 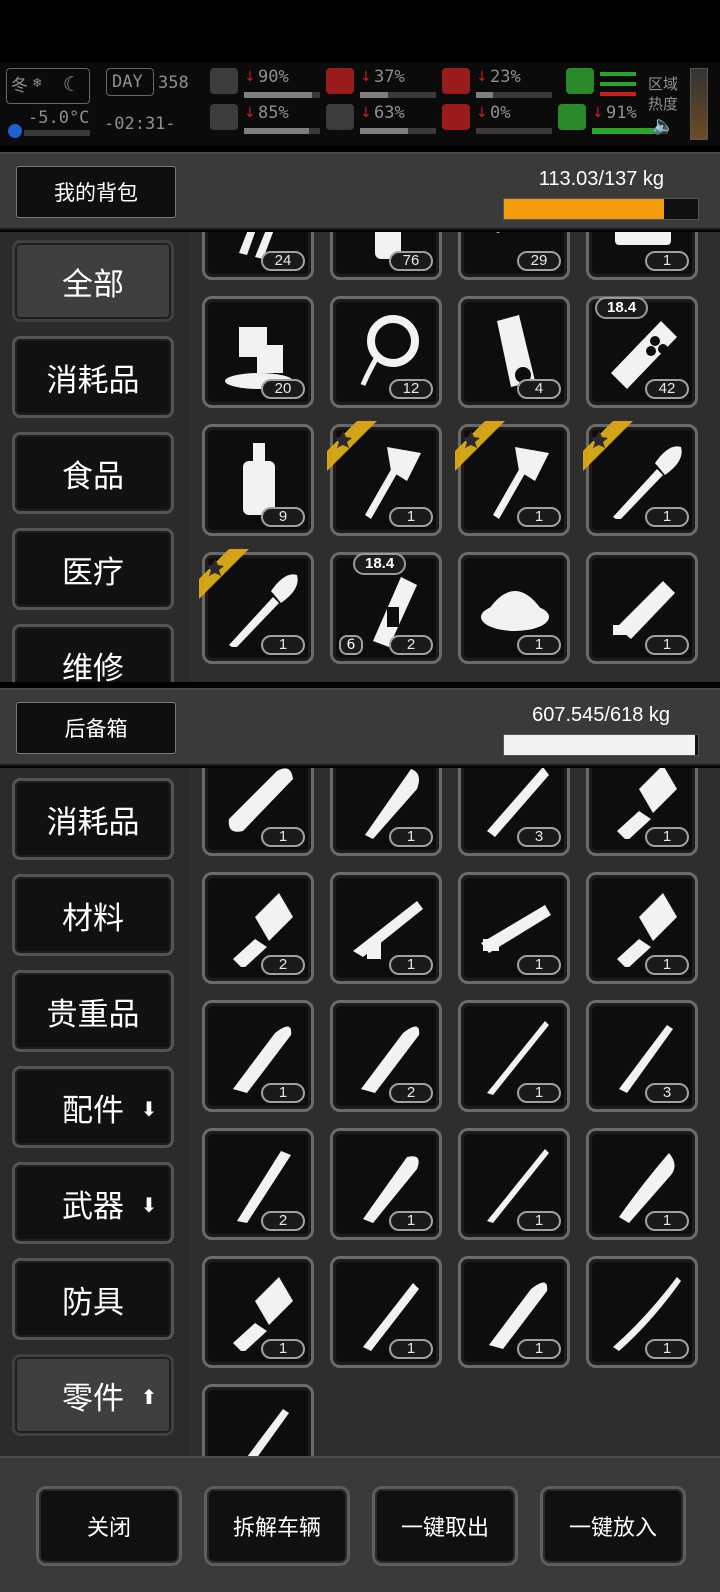 I want to click on category-tab: 维修, so click(x=93, y=653).